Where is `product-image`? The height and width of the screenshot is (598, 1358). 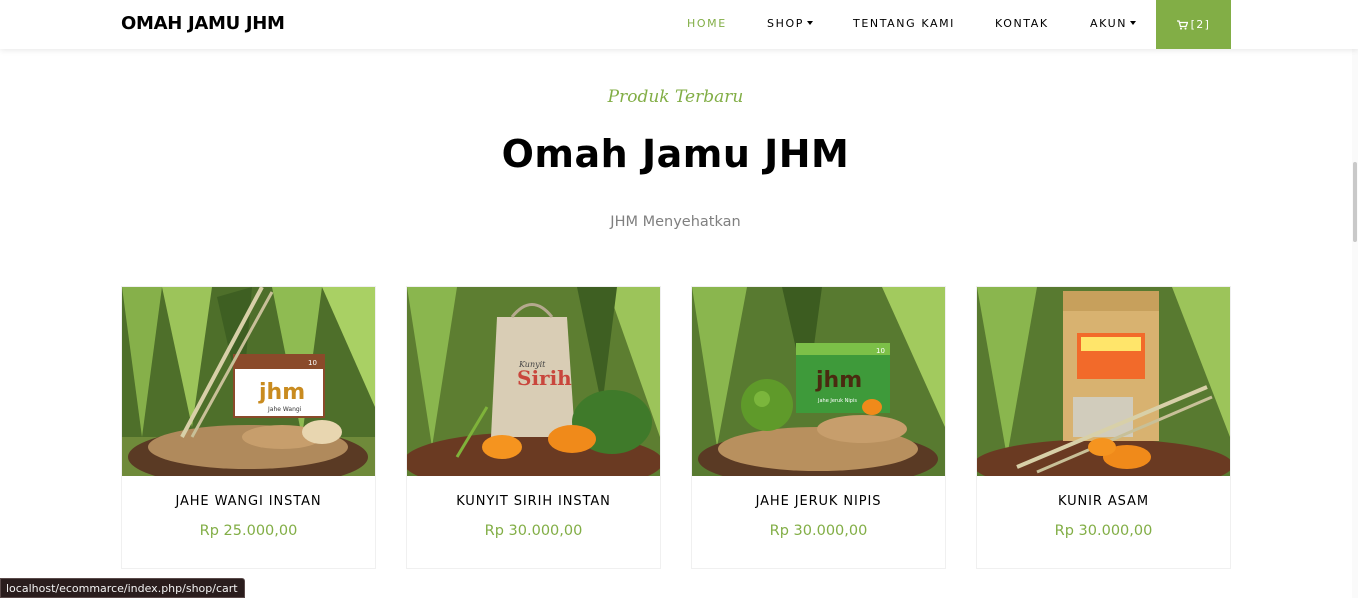
product-image is located at coordinates (1103, 381).